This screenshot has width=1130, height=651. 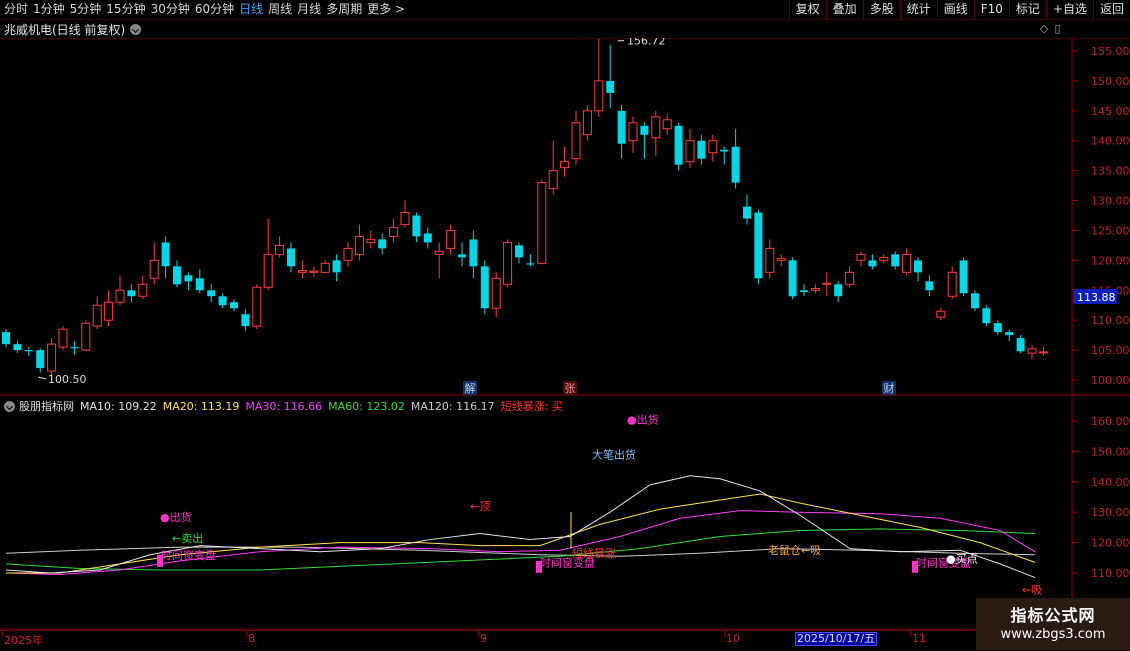 What do you see at coordinates (136, 29) in the screenshot?
I see `chevron-down-icon` at bounding box center [136, 29].